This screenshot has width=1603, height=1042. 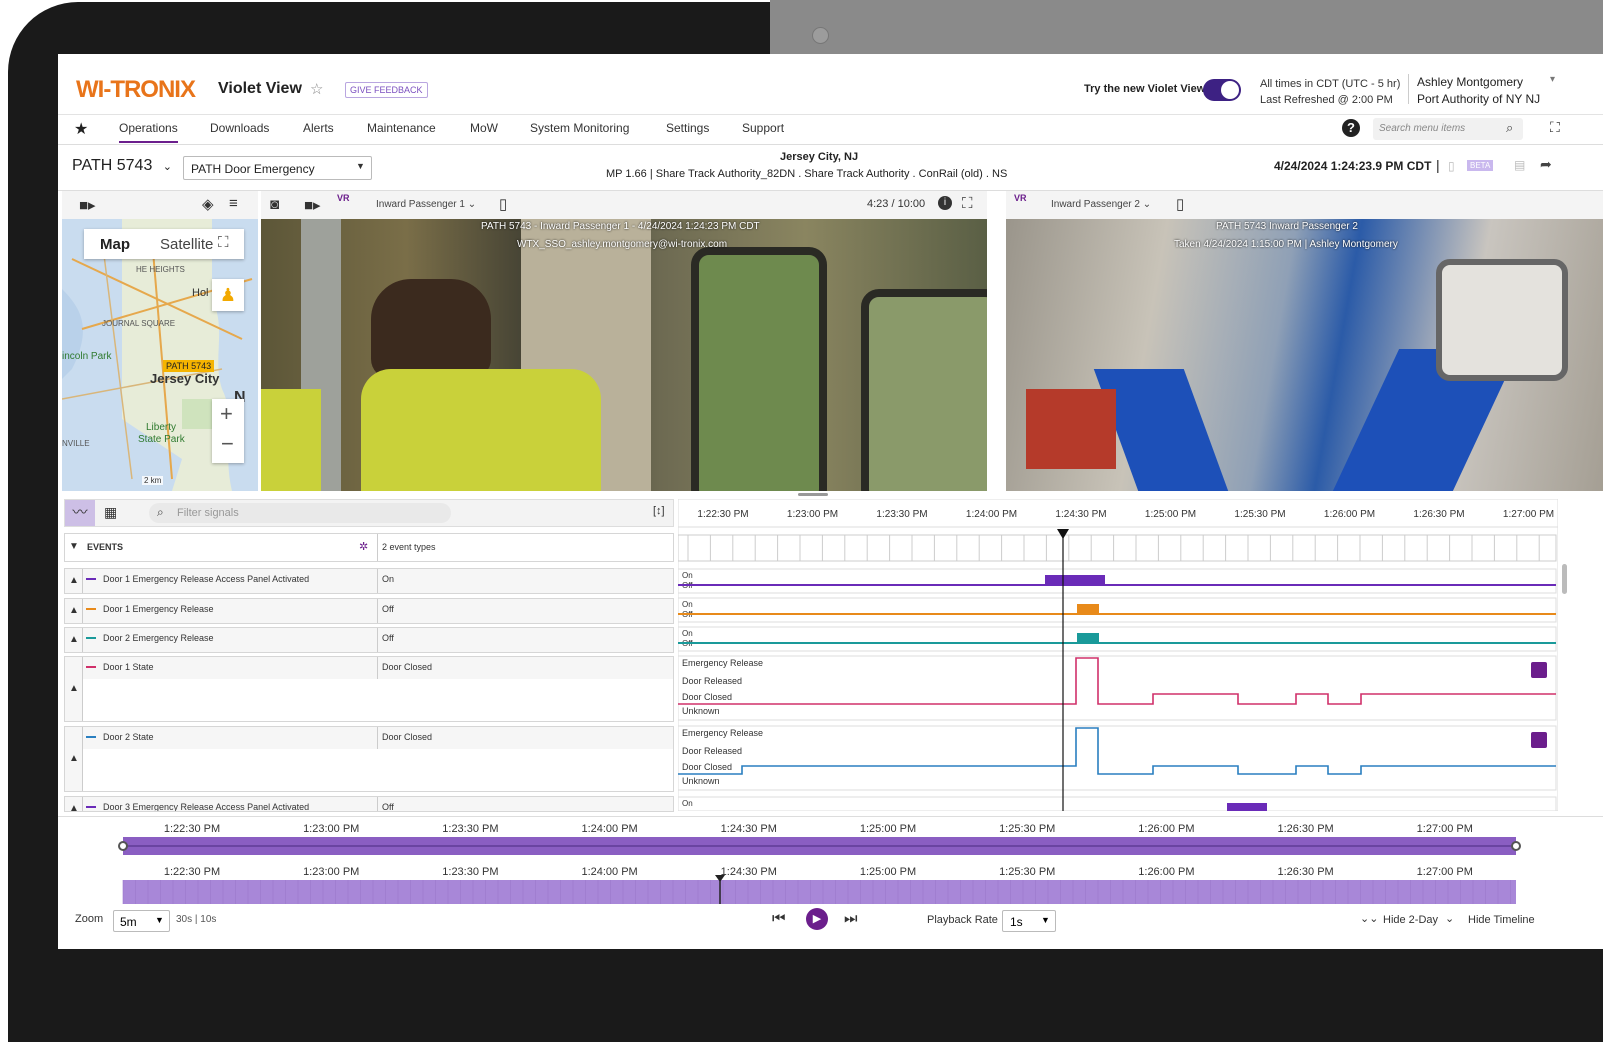 I want to click on favorite-star-icon: ☆, so click(x=316, y=89).